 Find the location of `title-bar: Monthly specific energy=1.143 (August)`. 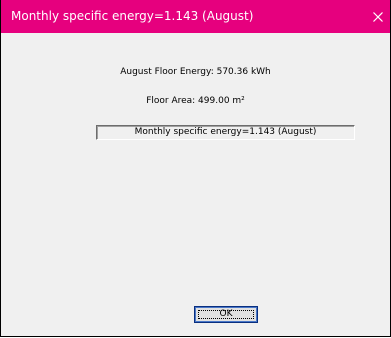

title-bar: Monthly specific energy=1.143 (August) is located at coordinates (195, 16).